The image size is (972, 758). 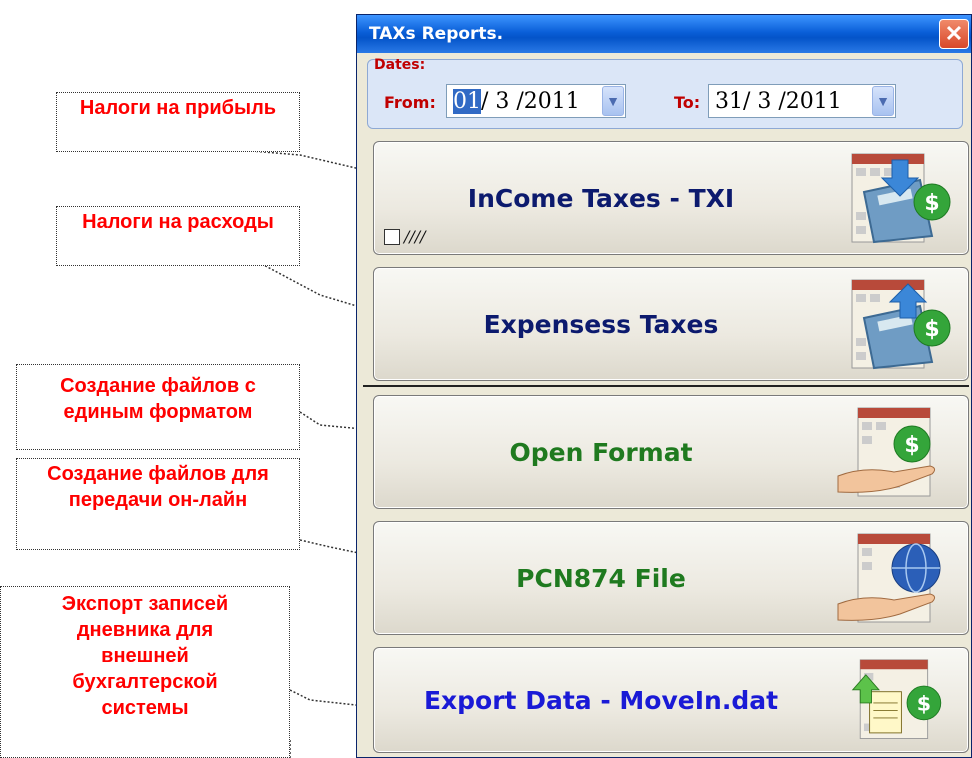 What do you see at coordinates (400, 65) in the screenshot?
I see `dates-legend: Dates:` at bounding box center [400, 65].